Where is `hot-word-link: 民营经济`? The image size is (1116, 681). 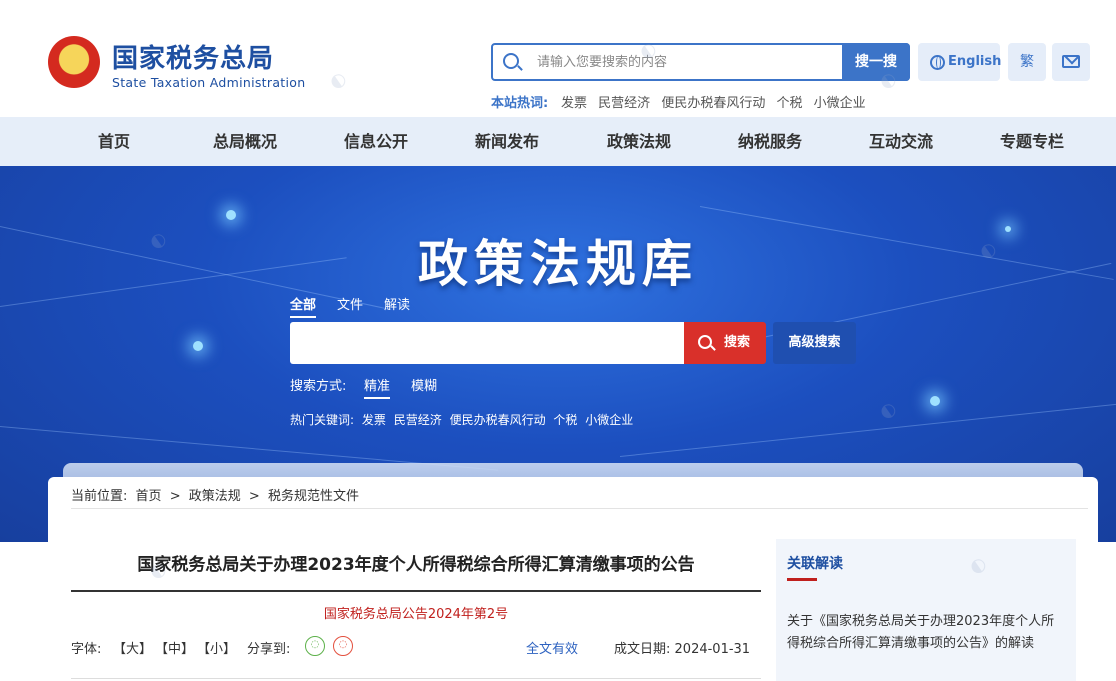
hot-word-link: 民营经济 is located at coordinates (624, 103).